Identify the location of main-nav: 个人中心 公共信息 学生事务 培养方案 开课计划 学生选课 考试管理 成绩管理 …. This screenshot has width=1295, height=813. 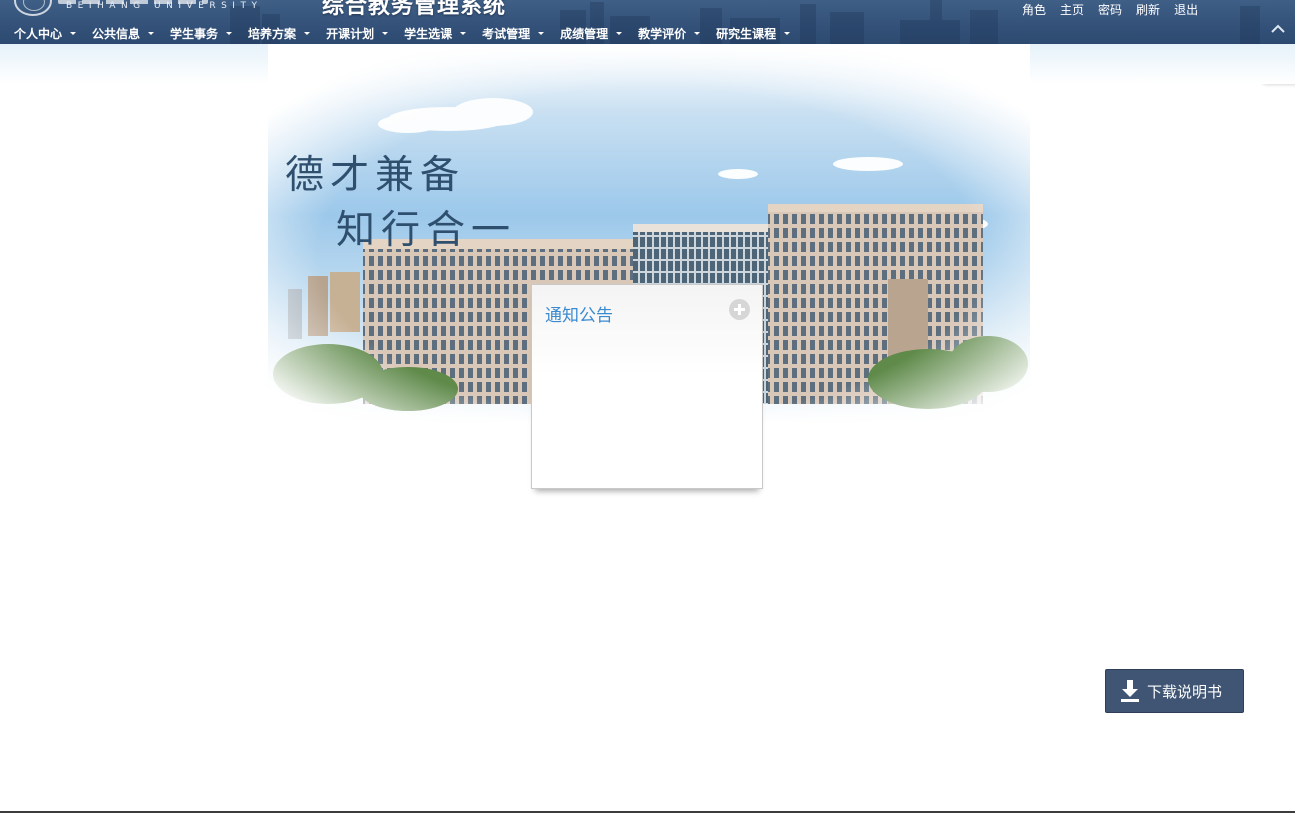
(402, 33).